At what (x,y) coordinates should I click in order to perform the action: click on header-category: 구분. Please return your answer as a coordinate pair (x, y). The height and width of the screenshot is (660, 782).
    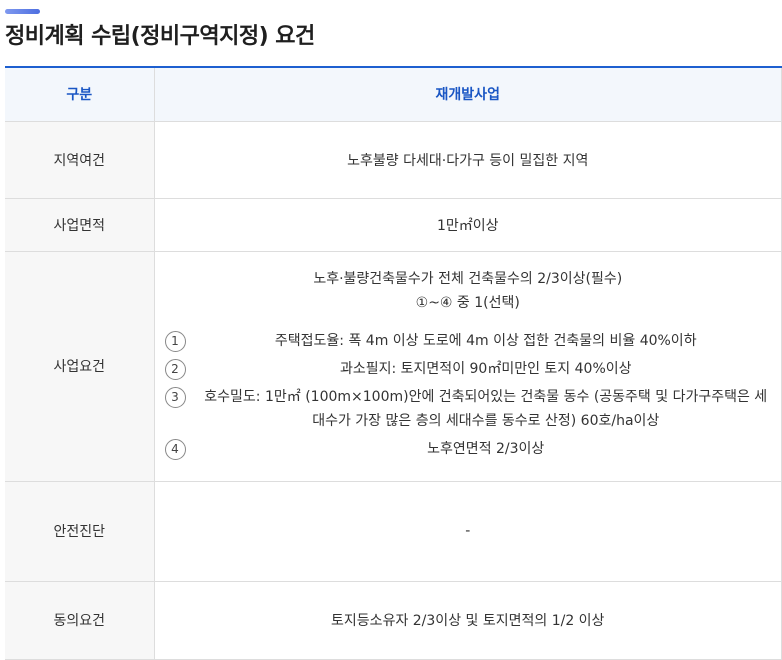
    Looking at the image, I should click on (79, 94).